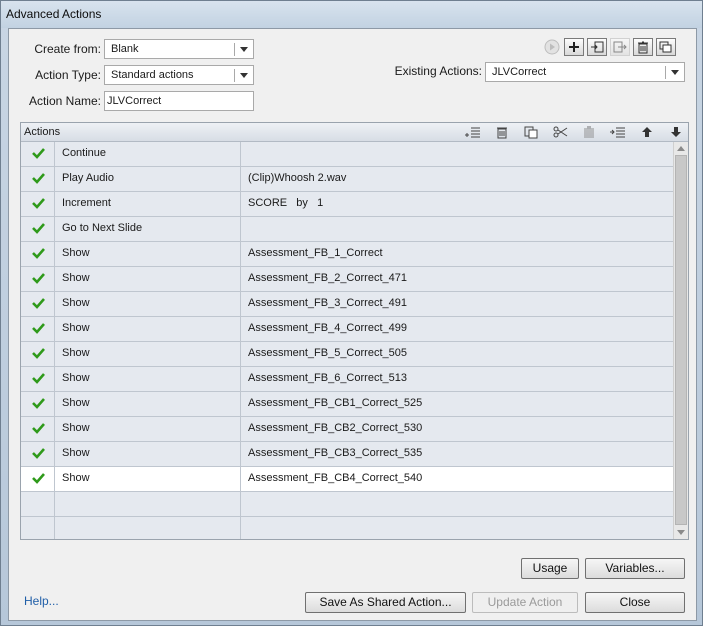 This screenshot has height=626, width=703. What do you see at coordinates (647, 132) in the screenshot?
I see `move-up-icon` at bounding box center [647, 132].